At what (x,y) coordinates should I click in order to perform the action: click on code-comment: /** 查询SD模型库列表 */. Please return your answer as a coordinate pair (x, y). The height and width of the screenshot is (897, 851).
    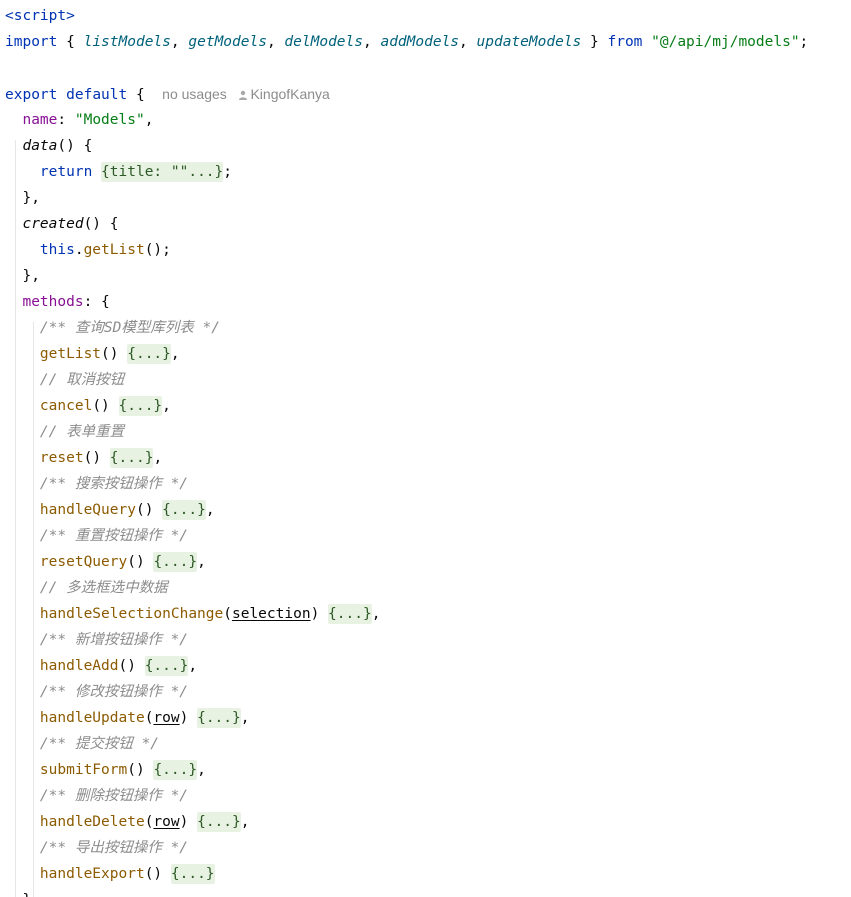
    Looking at the image, I should click on (129, 328).